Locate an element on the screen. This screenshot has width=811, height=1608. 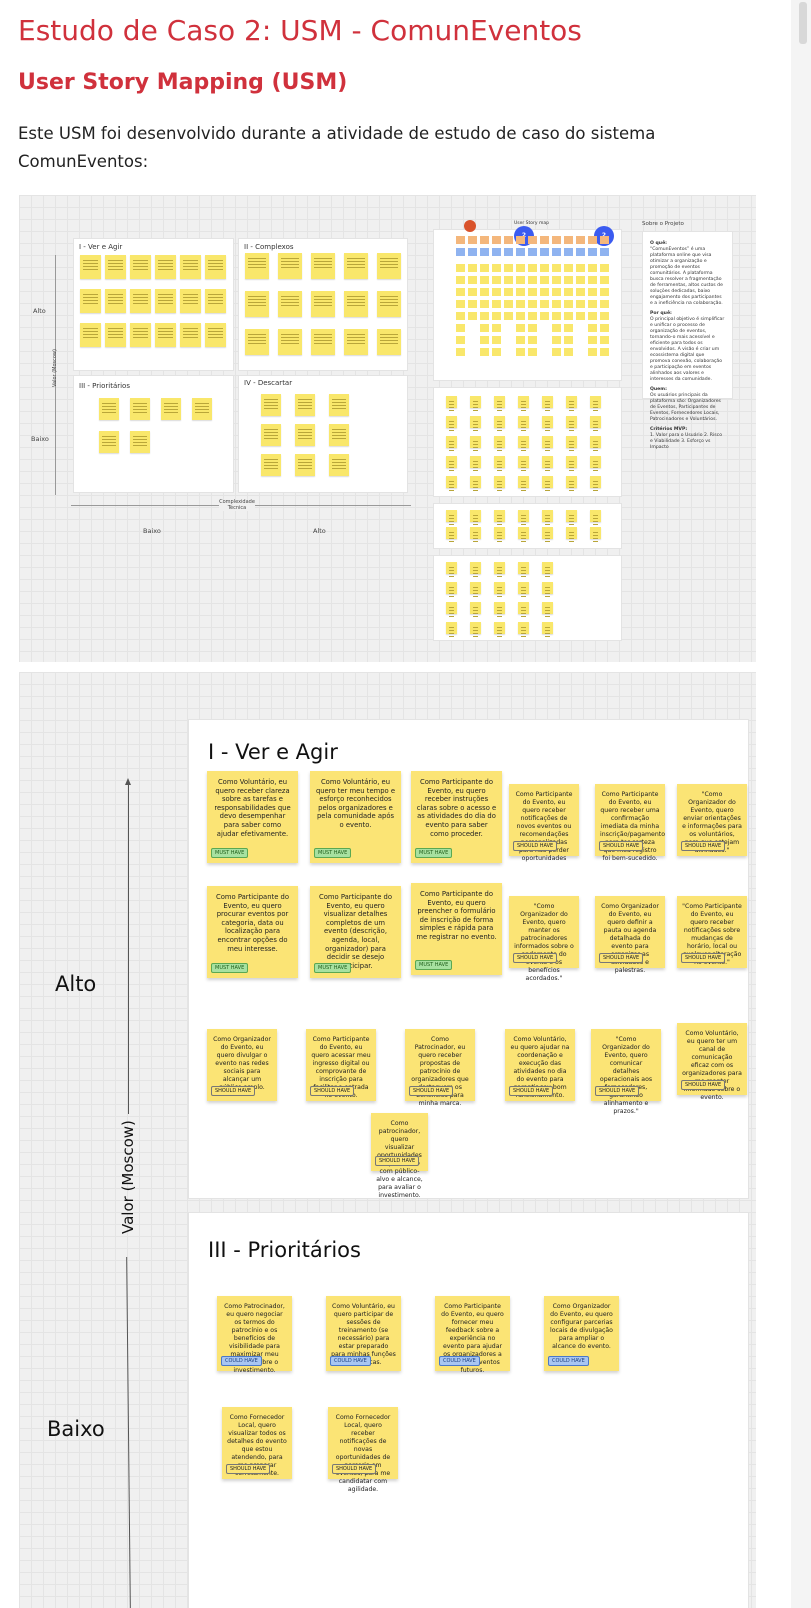
overview-x-axis-label: Complexidade Técnica is located at coordinates (237, 505).